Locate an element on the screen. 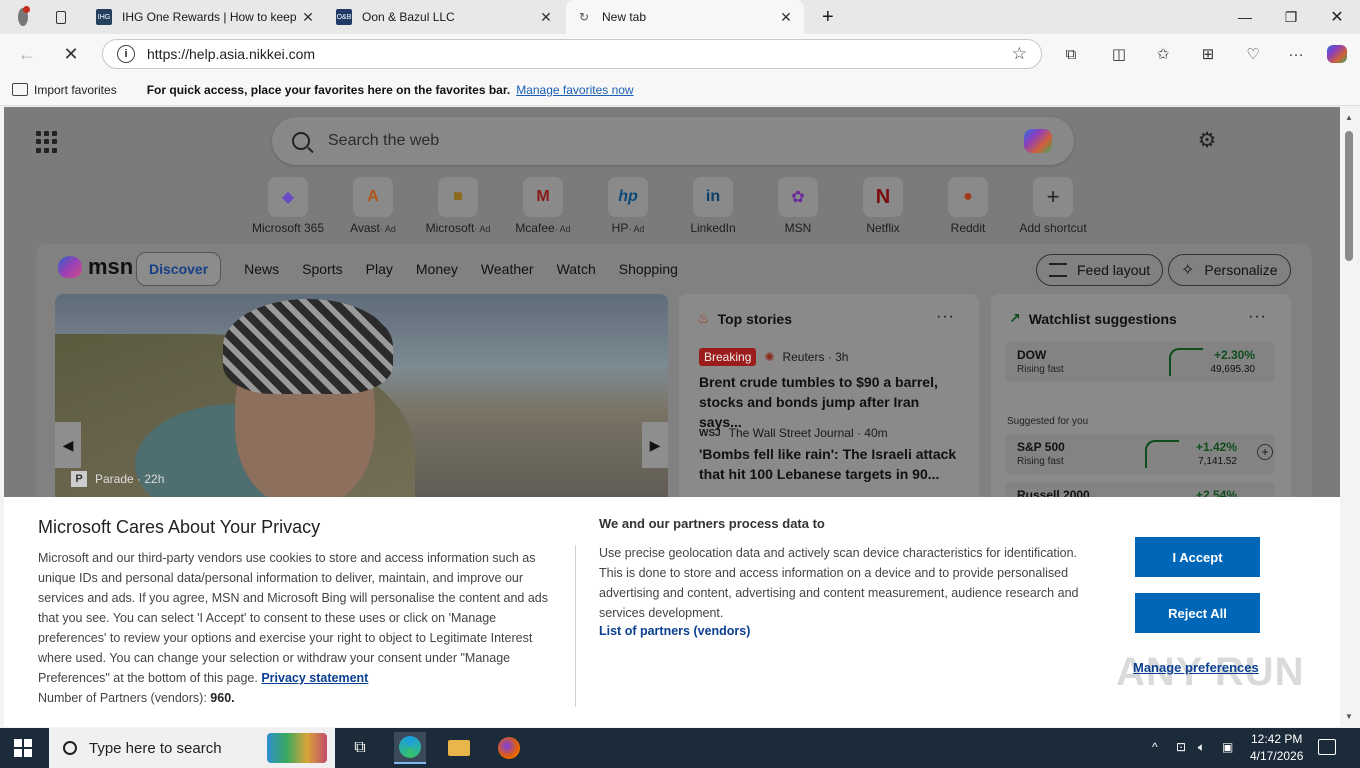  reject-all-button: Reject All is located at coordinates (1197, 613).